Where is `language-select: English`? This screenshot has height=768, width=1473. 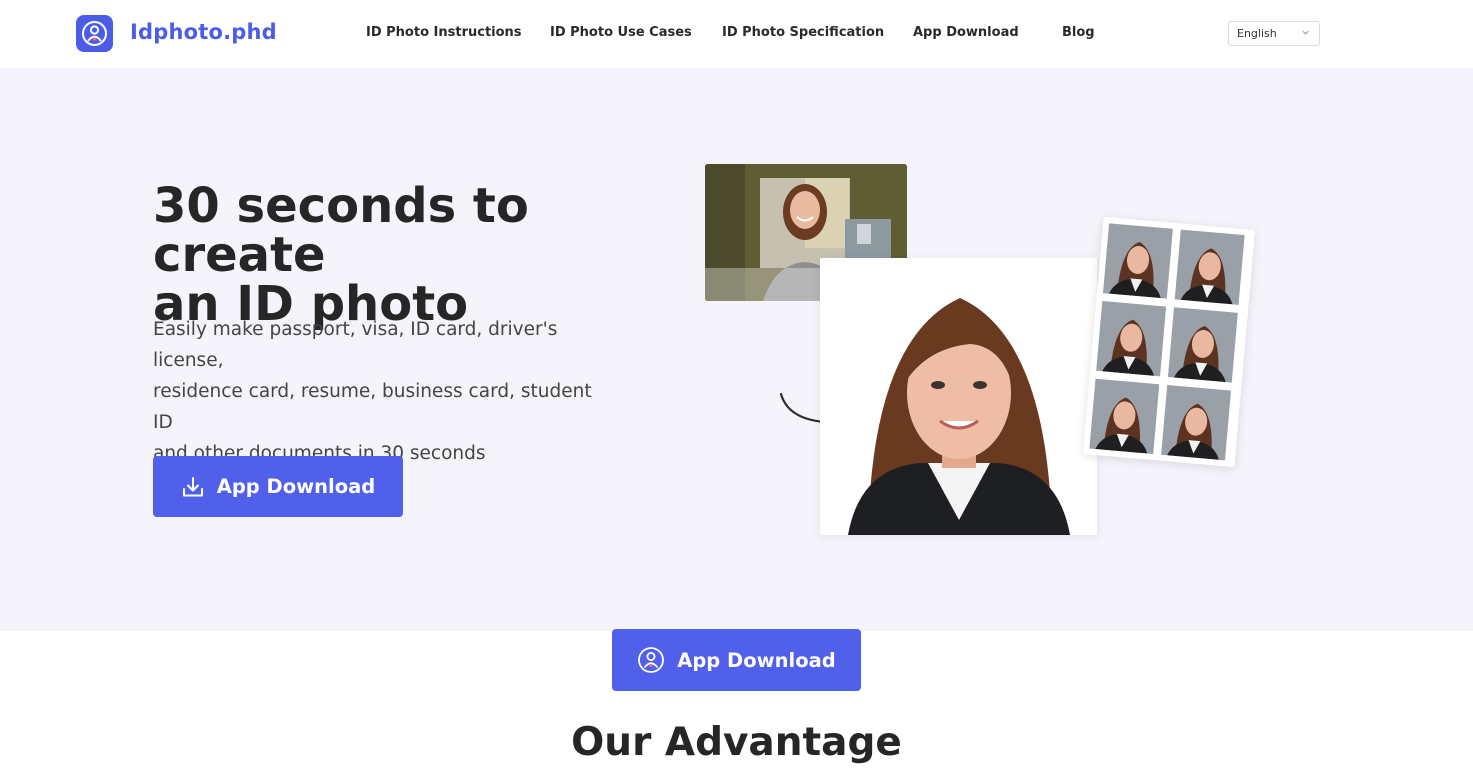 language-select: English is located at coordinates (1274, 33).